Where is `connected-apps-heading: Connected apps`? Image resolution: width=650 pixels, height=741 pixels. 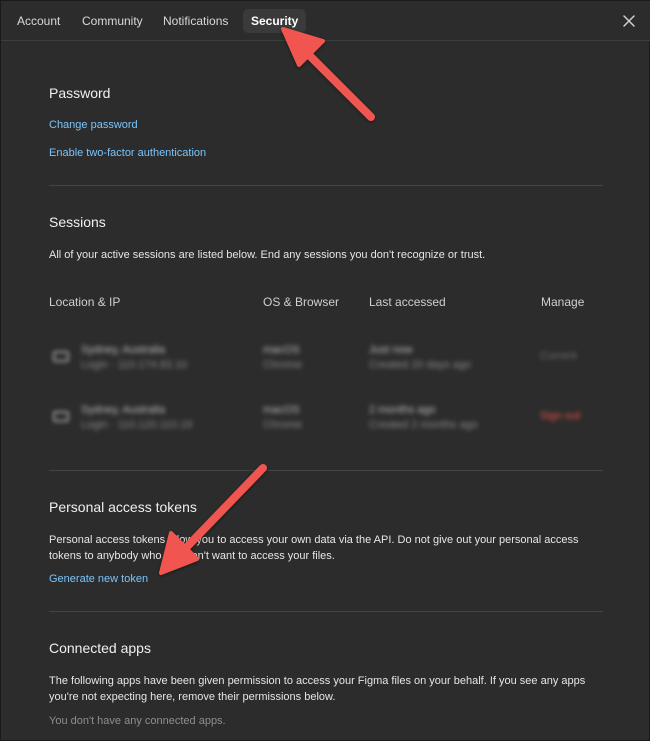 connected-apps-heading: Connected apps is located at coordinates (100, 648).